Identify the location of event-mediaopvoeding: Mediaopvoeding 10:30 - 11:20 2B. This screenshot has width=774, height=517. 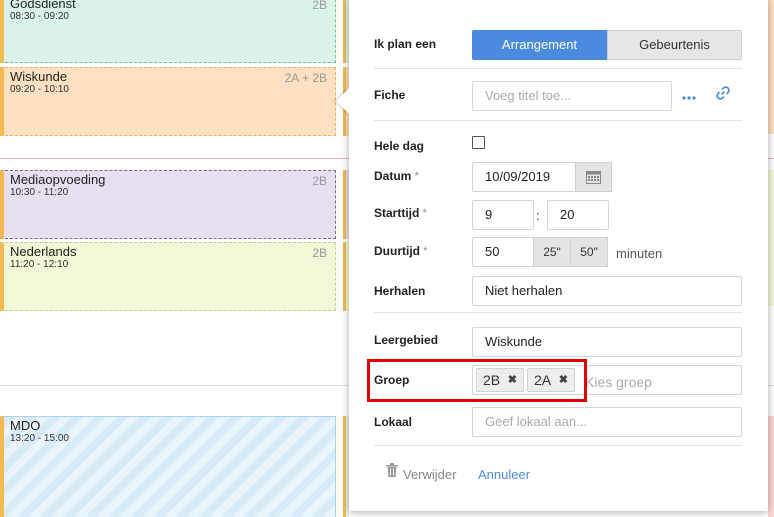
(168, 204).